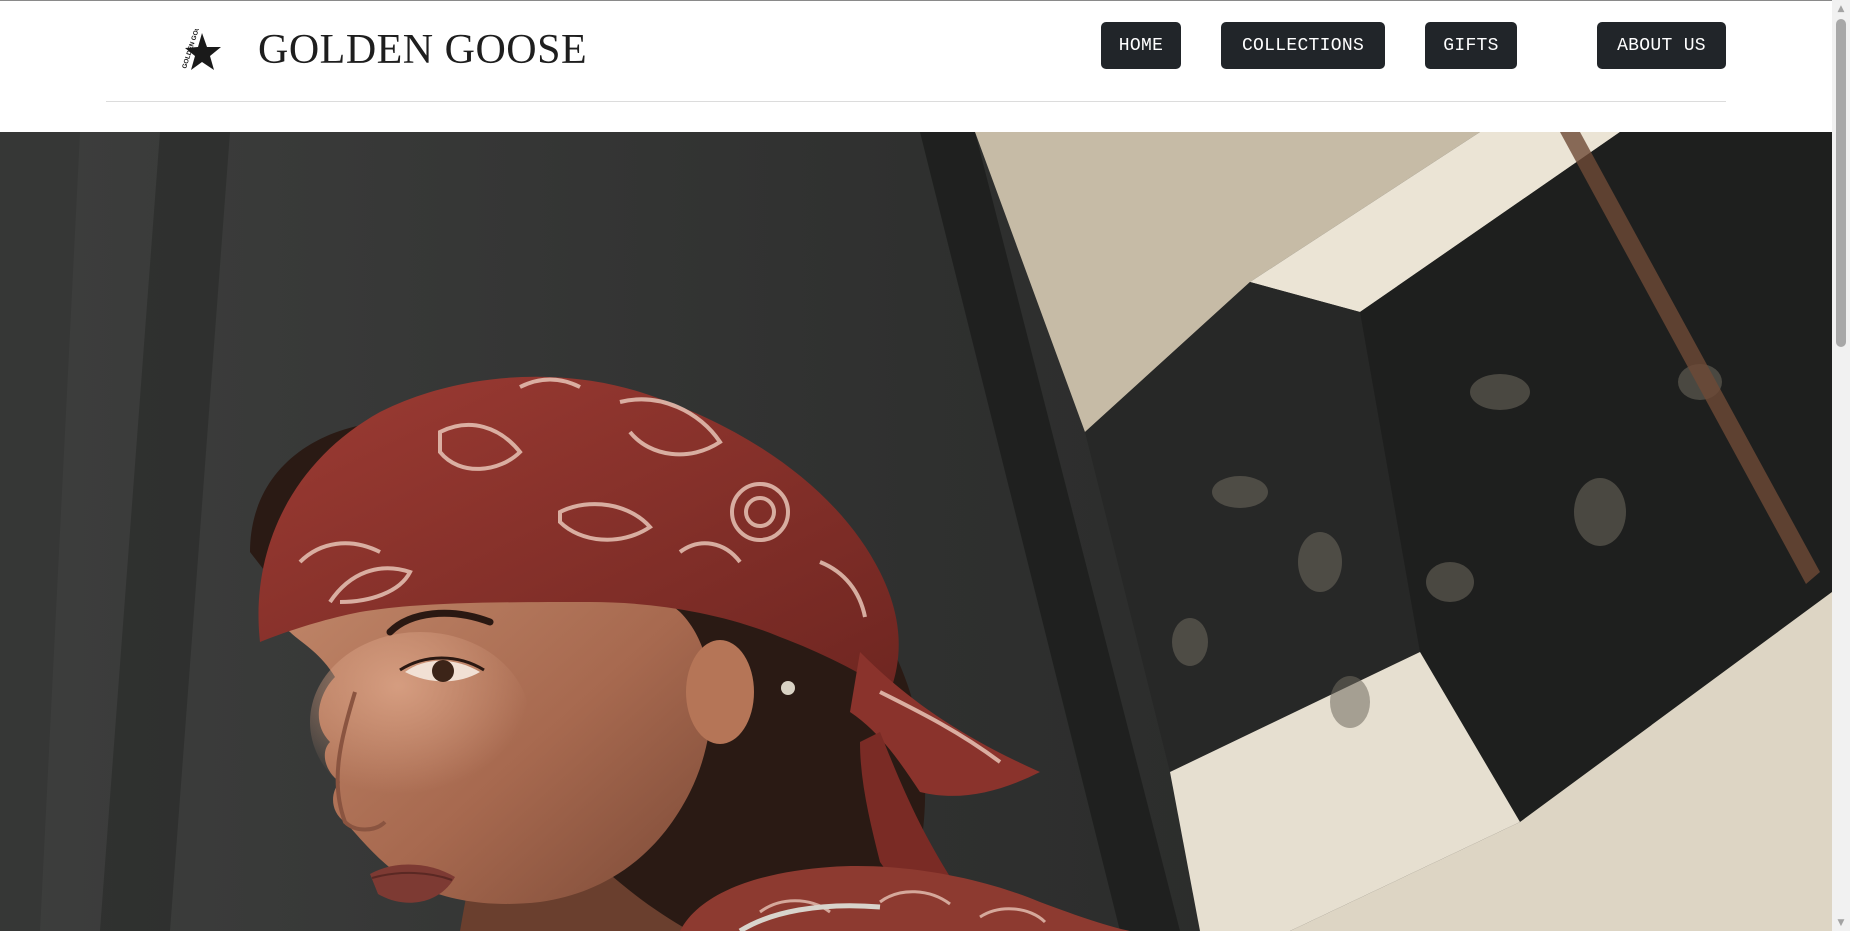  What do you see at coordinates (422, 50) in the screenshot?
I see `brand-name: GOLDEN GOOSE` at bounding box center [422, 50].